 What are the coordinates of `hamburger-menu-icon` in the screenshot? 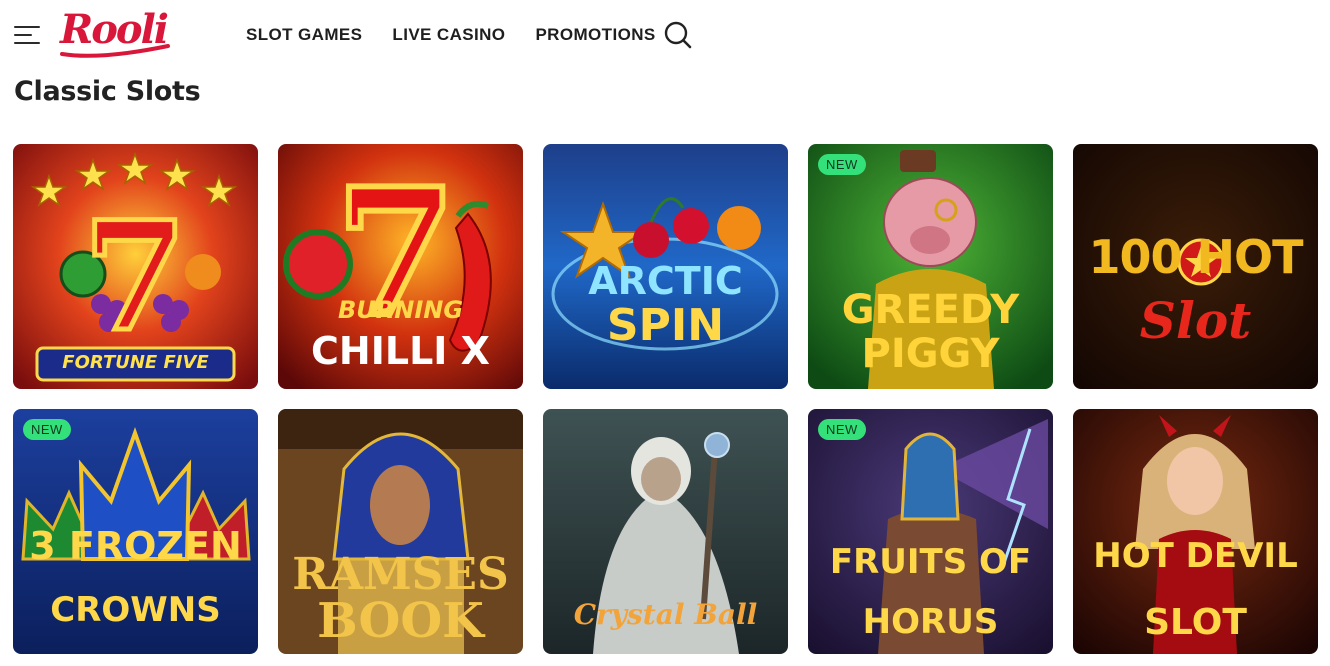 It's located at (28, 35).